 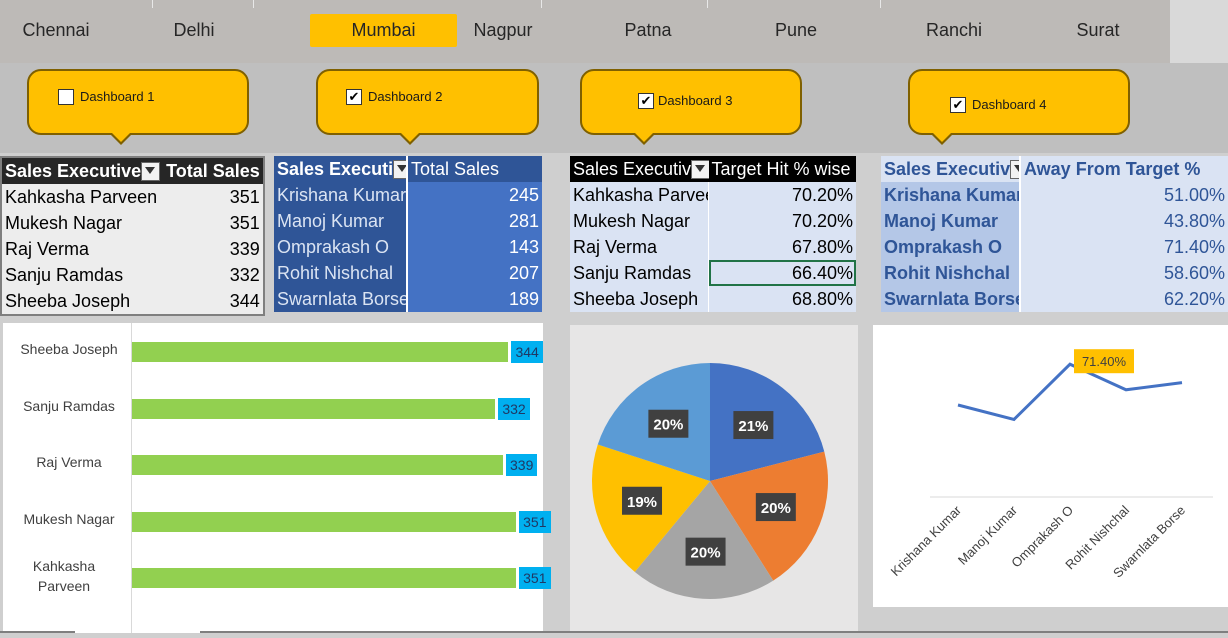 I want to click on cell: 339, so click(x=244, y=248).